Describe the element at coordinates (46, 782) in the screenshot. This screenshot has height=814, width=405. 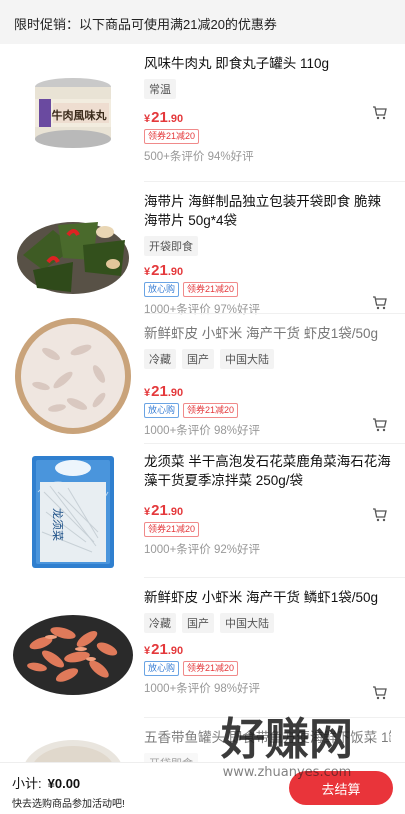
I see `subtotal: 小计: ¥0.00` at that location.